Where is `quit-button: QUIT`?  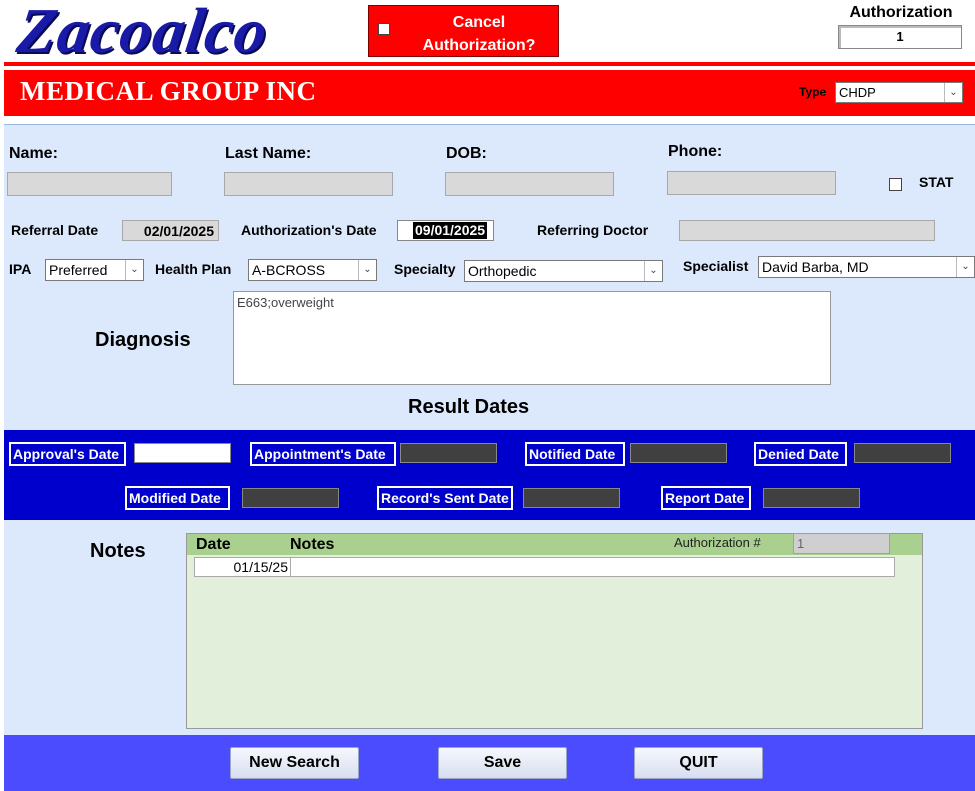 quit-button: QUIT is located at coordinates (698, 763).